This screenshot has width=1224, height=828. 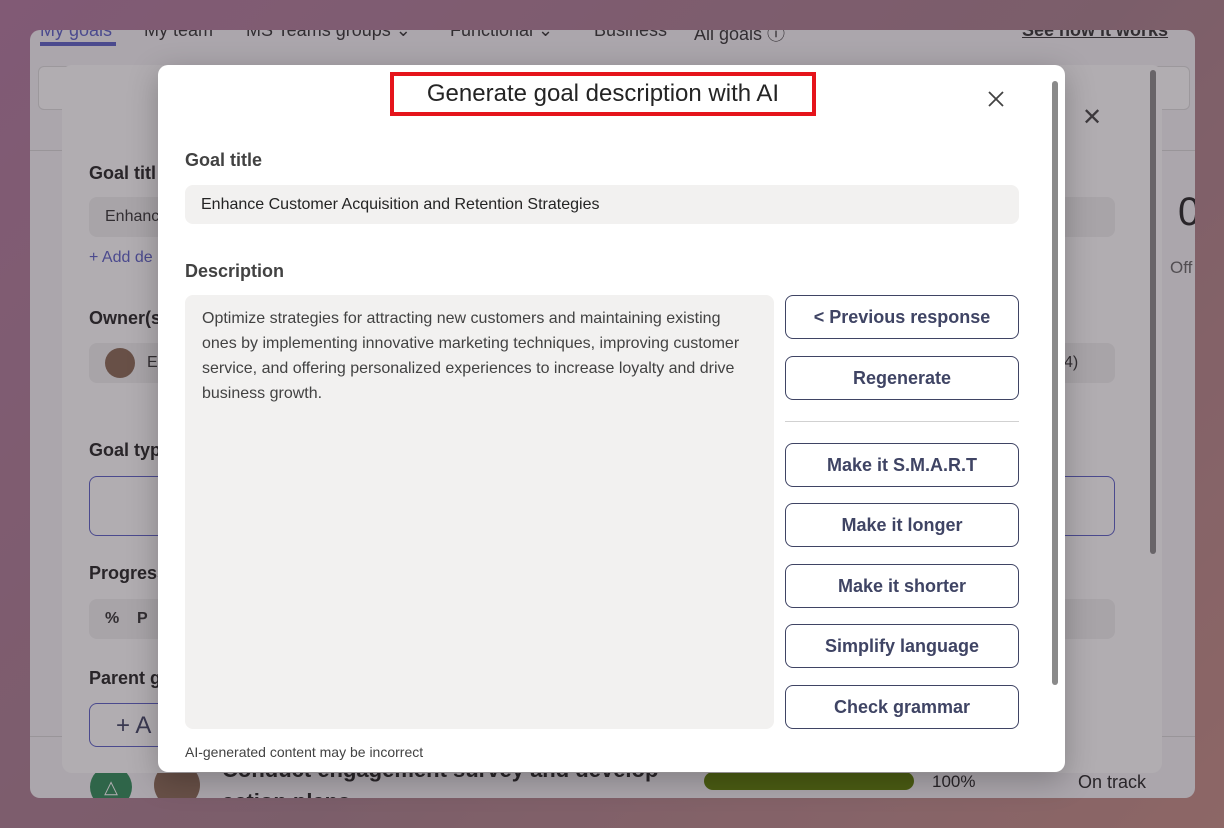 I want to click on dialog-scrollbar, so click(x=1055, y=383).